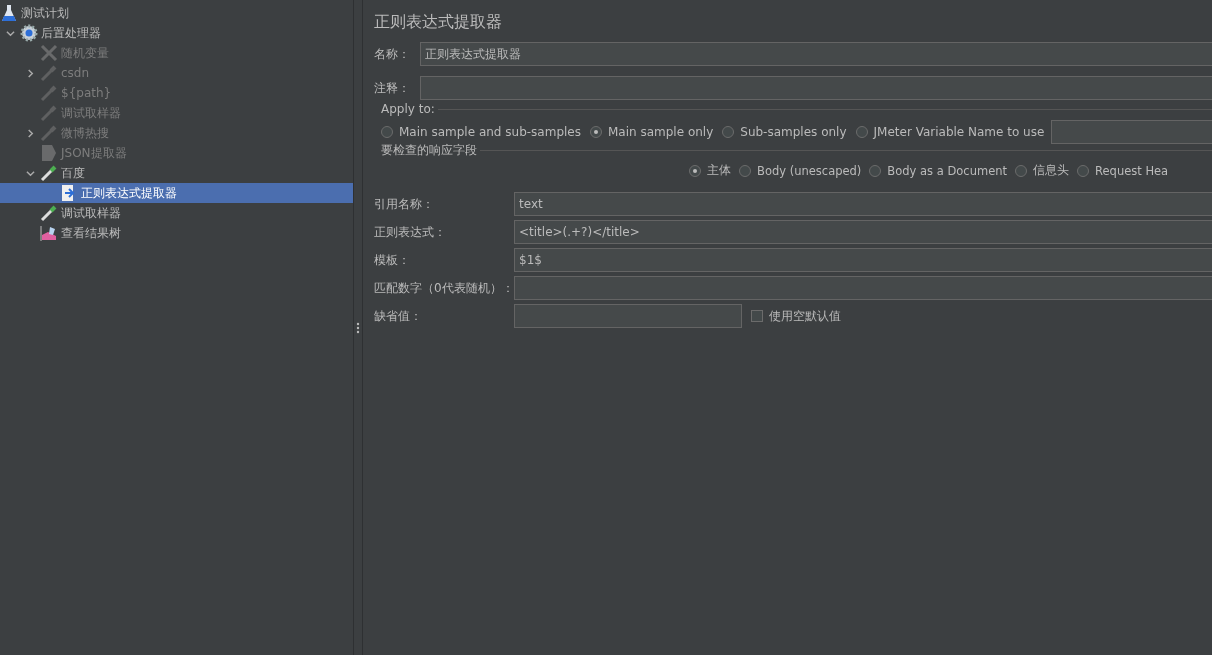 The height and width of the screenshot is (655, 1212). What do you see at coordinates (863, 204) in the screenshot?
I see `input-field: text` at bounding box center [863, 204].